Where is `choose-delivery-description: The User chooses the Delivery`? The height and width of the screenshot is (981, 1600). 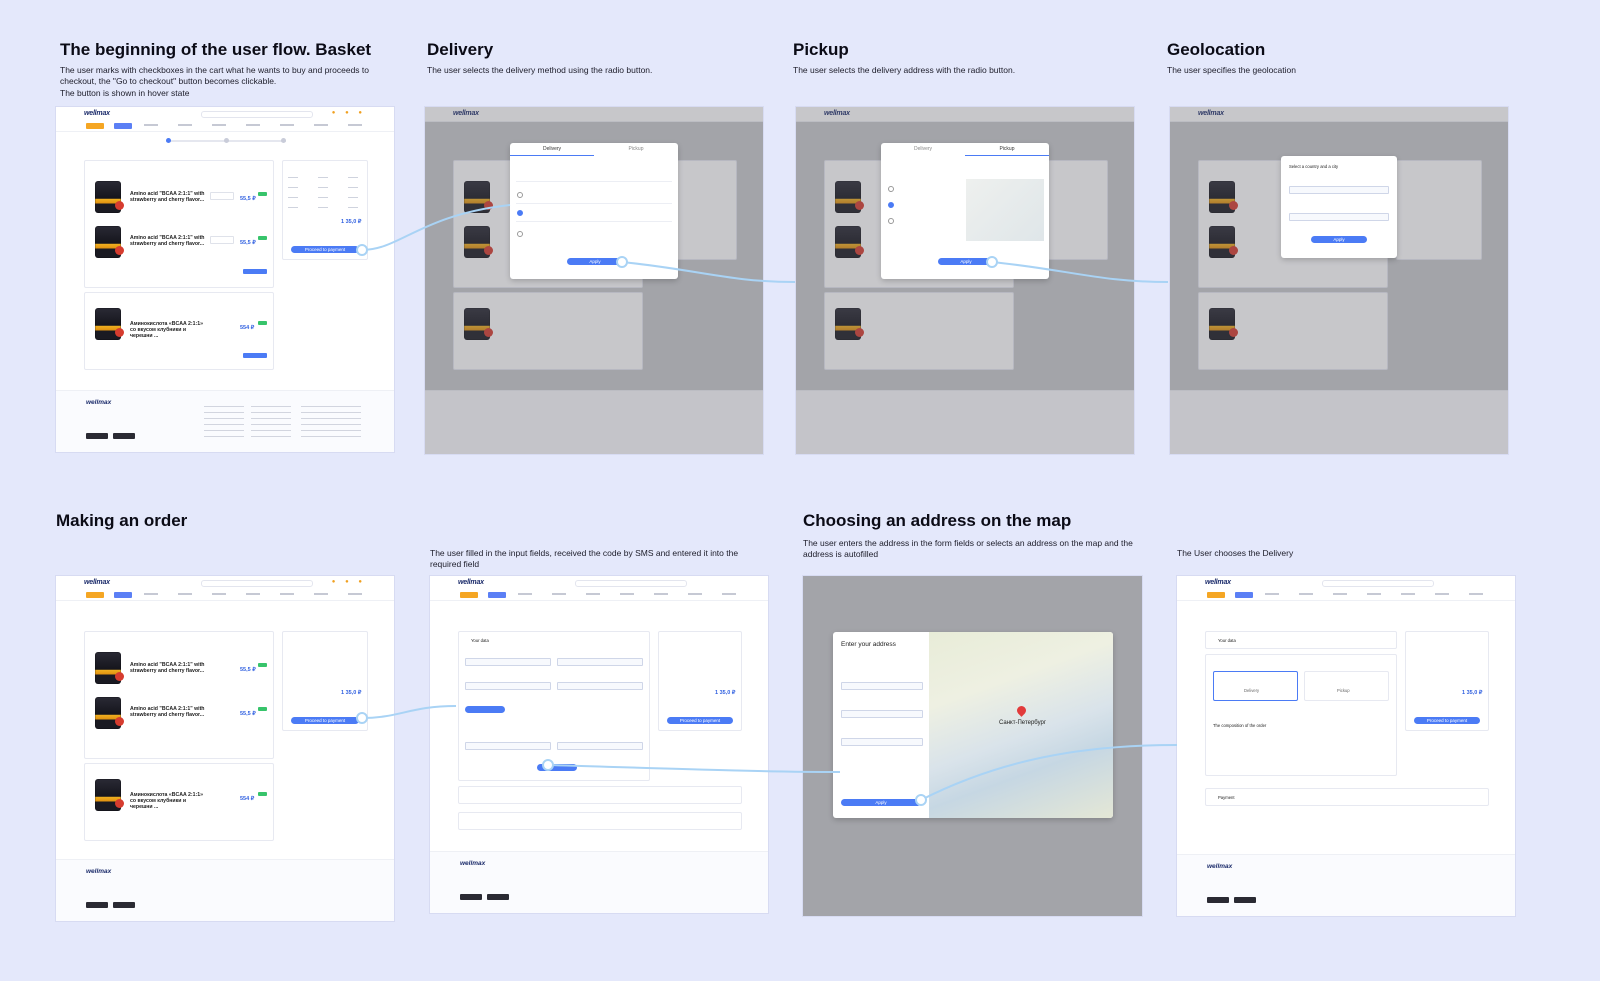
choose-delivery-description: The User chooses the Delivery is located at coordinates (1235, 553).